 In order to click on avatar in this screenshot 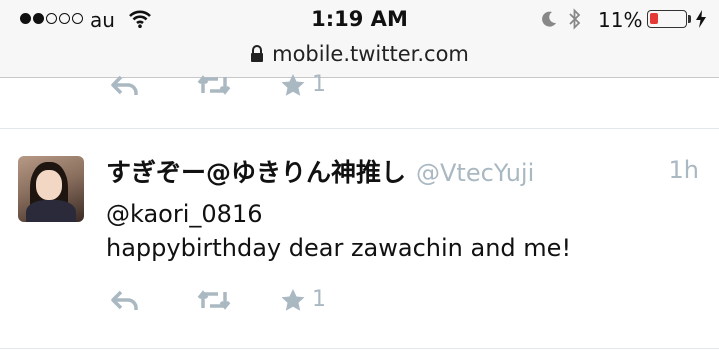, I will do `click(51, 189)`.